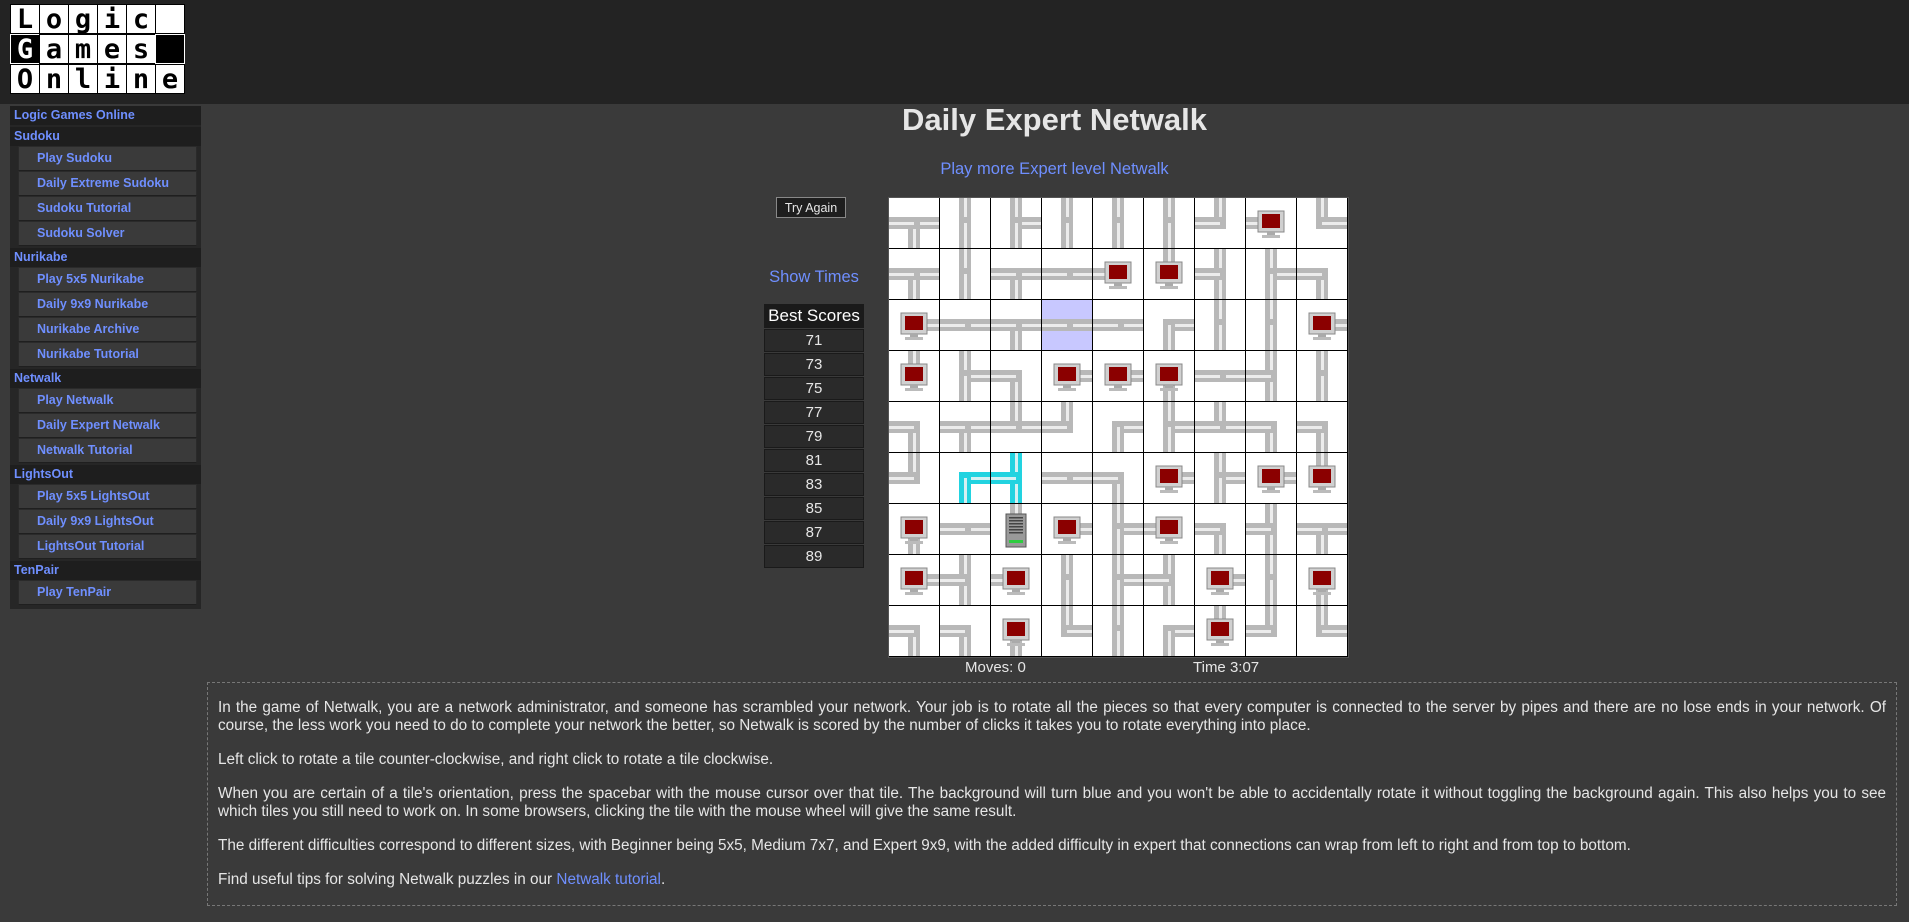 Image resolution: width=1909 pixels, height=922 pixels. I want to click on sidebar-item-sudoku-tutorial: Sudoku Tutorial, so click(107, 208).